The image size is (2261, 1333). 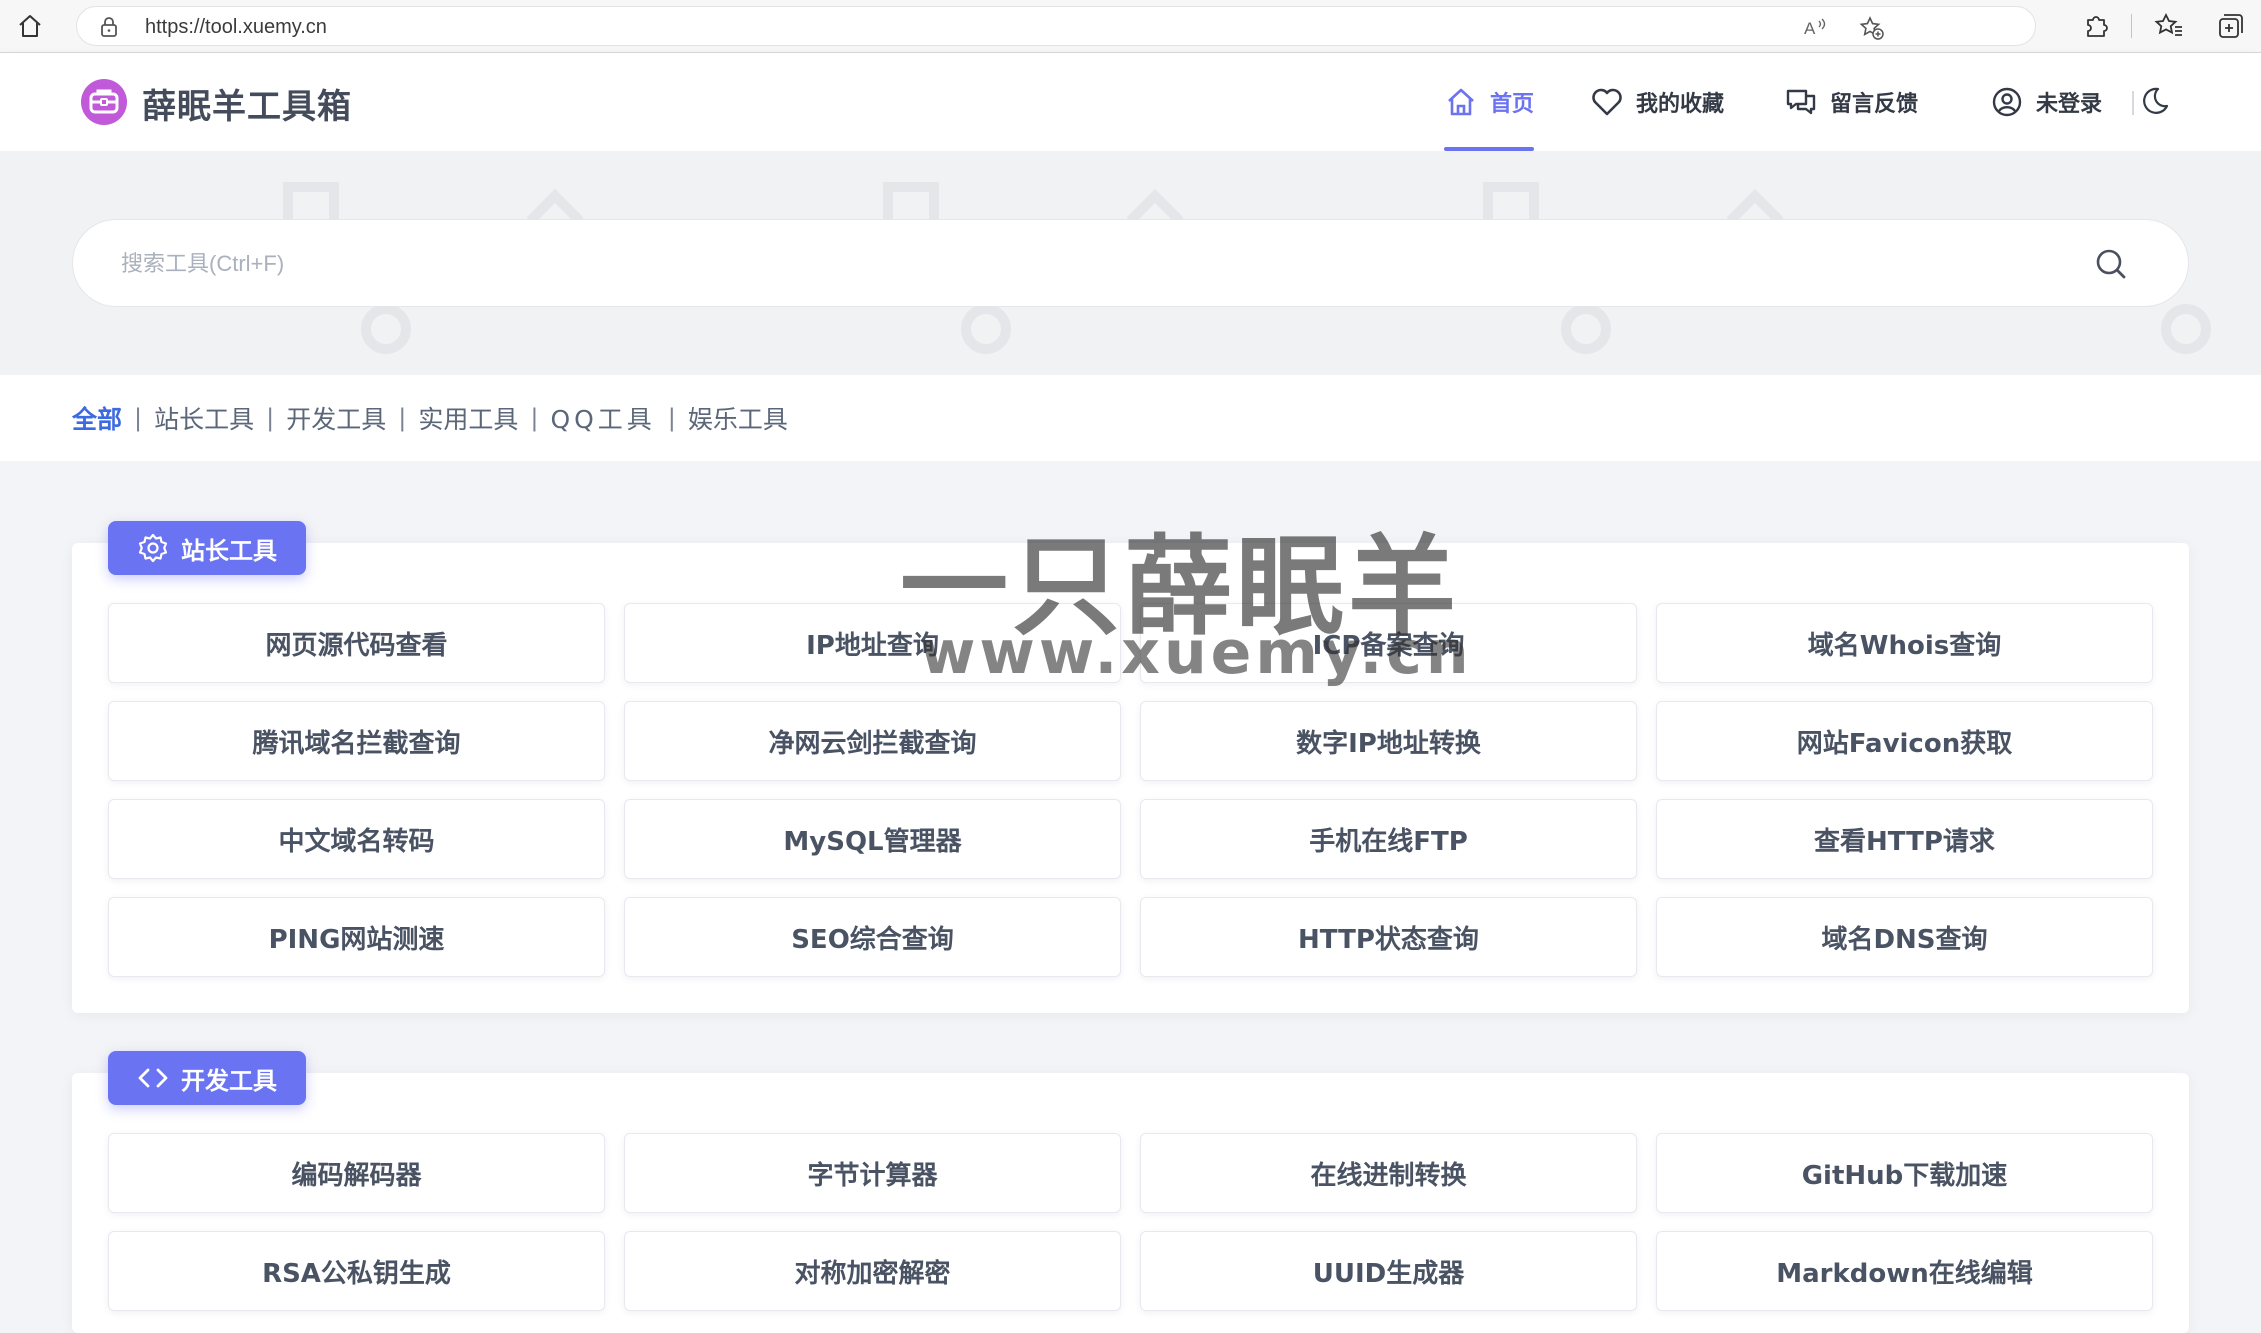 What do you see at coordinates (336, 418) in the screenshot?
I see `category-dev: 开发工具` at bounding box center [336, 418].